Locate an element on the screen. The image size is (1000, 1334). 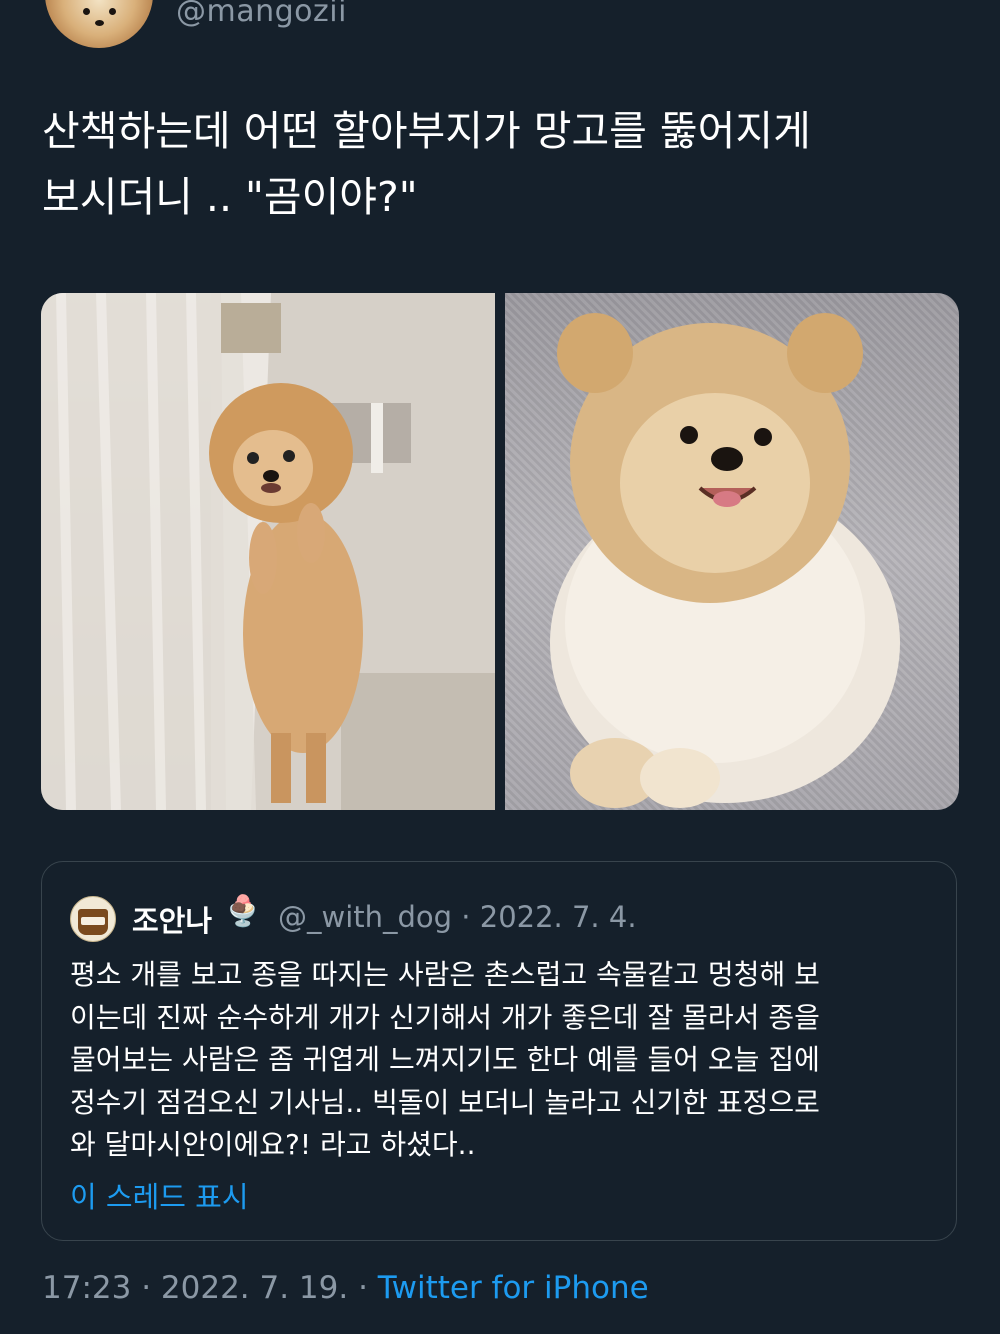
dog-lying-illustration is located at coordinates (725, 560).